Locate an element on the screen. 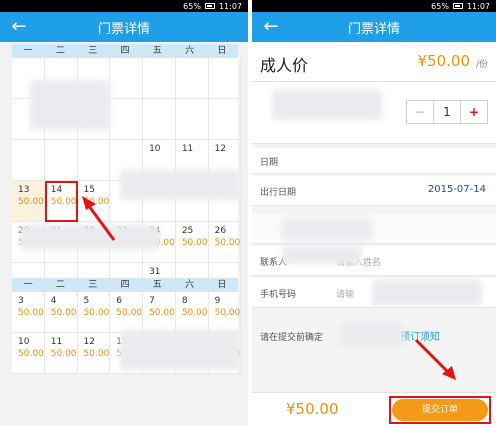 This screenshot has width=496, height=426. day-number: 10 is located at coordinates (24, 342).